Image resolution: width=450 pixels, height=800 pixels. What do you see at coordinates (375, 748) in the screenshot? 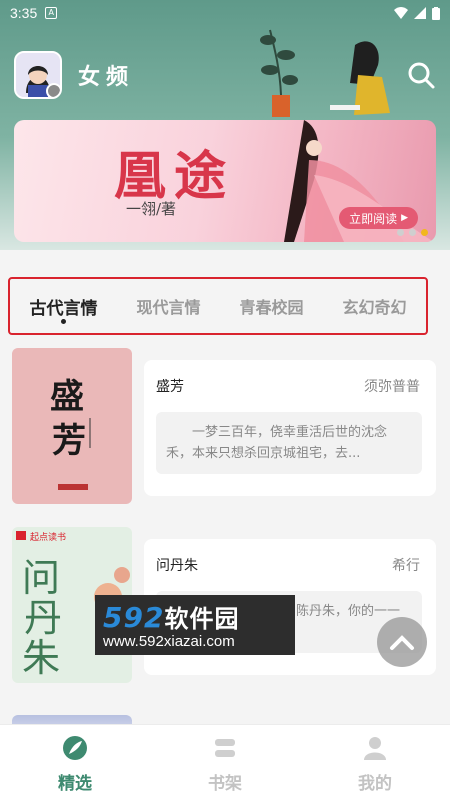
I see `person-icon` at bounding box center [375, 748].